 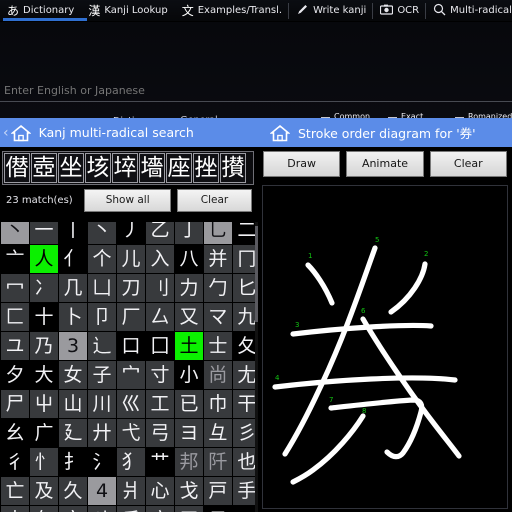 I want to click on radical-cell: 刂, so click(x=160, y=288).